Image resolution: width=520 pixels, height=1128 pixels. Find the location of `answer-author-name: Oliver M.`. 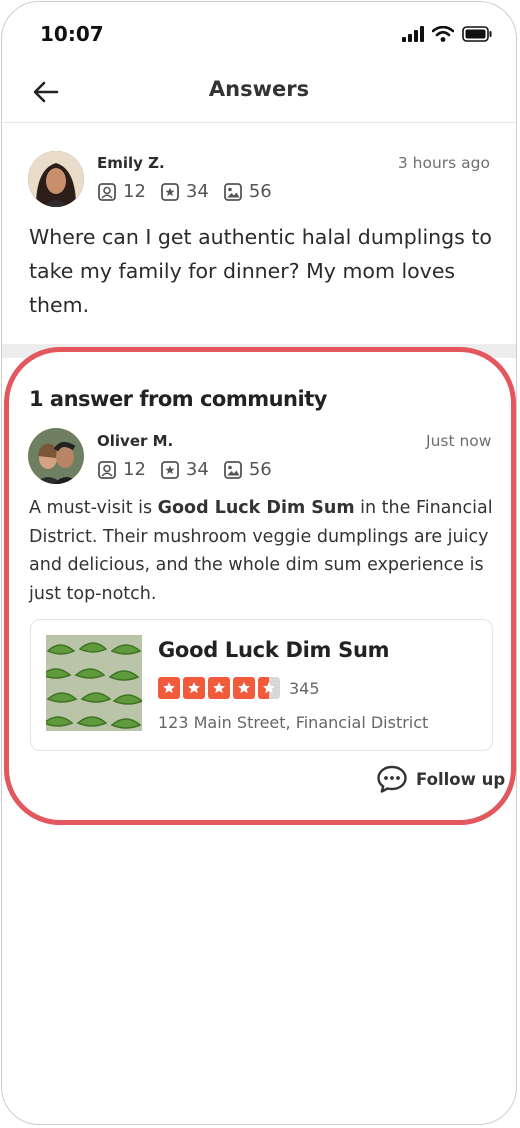

answer-author-name: Oliver M. is located at coordinates (135, 441).